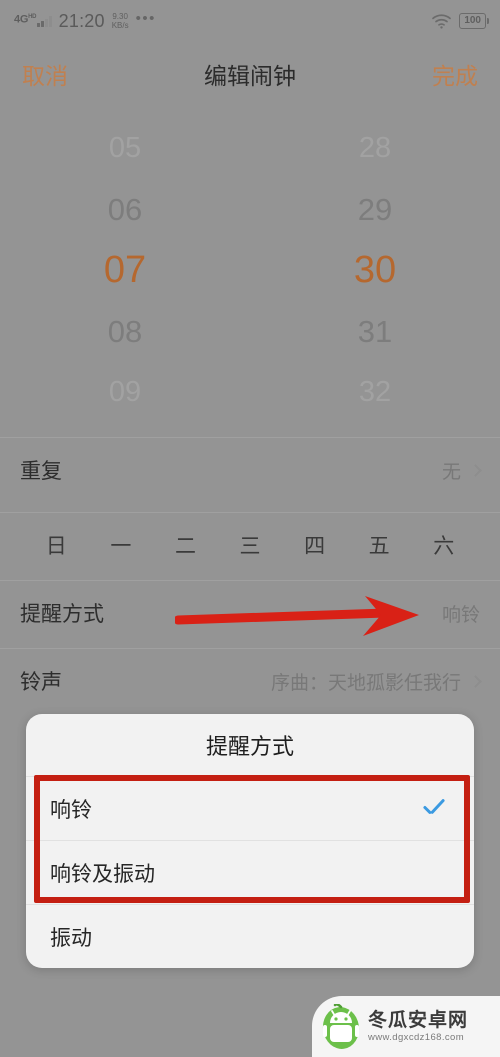 This screenshot has width=500, height=1057. Describe the element at coordinates (250, 936) in the screenshot. I see `dialog-option-vibrate: 振动` at that location.